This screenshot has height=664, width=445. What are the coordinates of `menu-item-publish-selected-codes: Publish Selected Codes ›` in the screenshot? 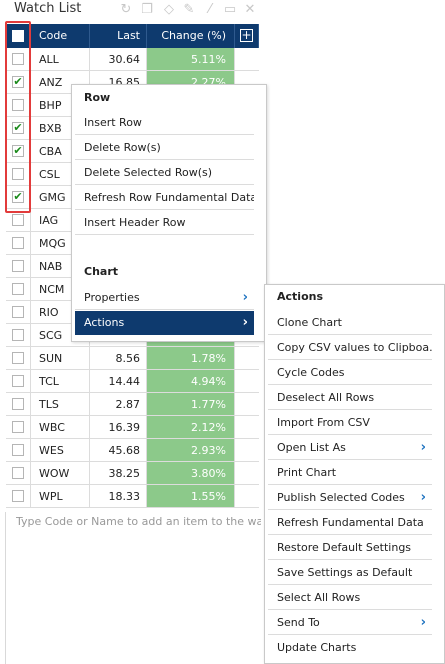 It's located at (350, 498).